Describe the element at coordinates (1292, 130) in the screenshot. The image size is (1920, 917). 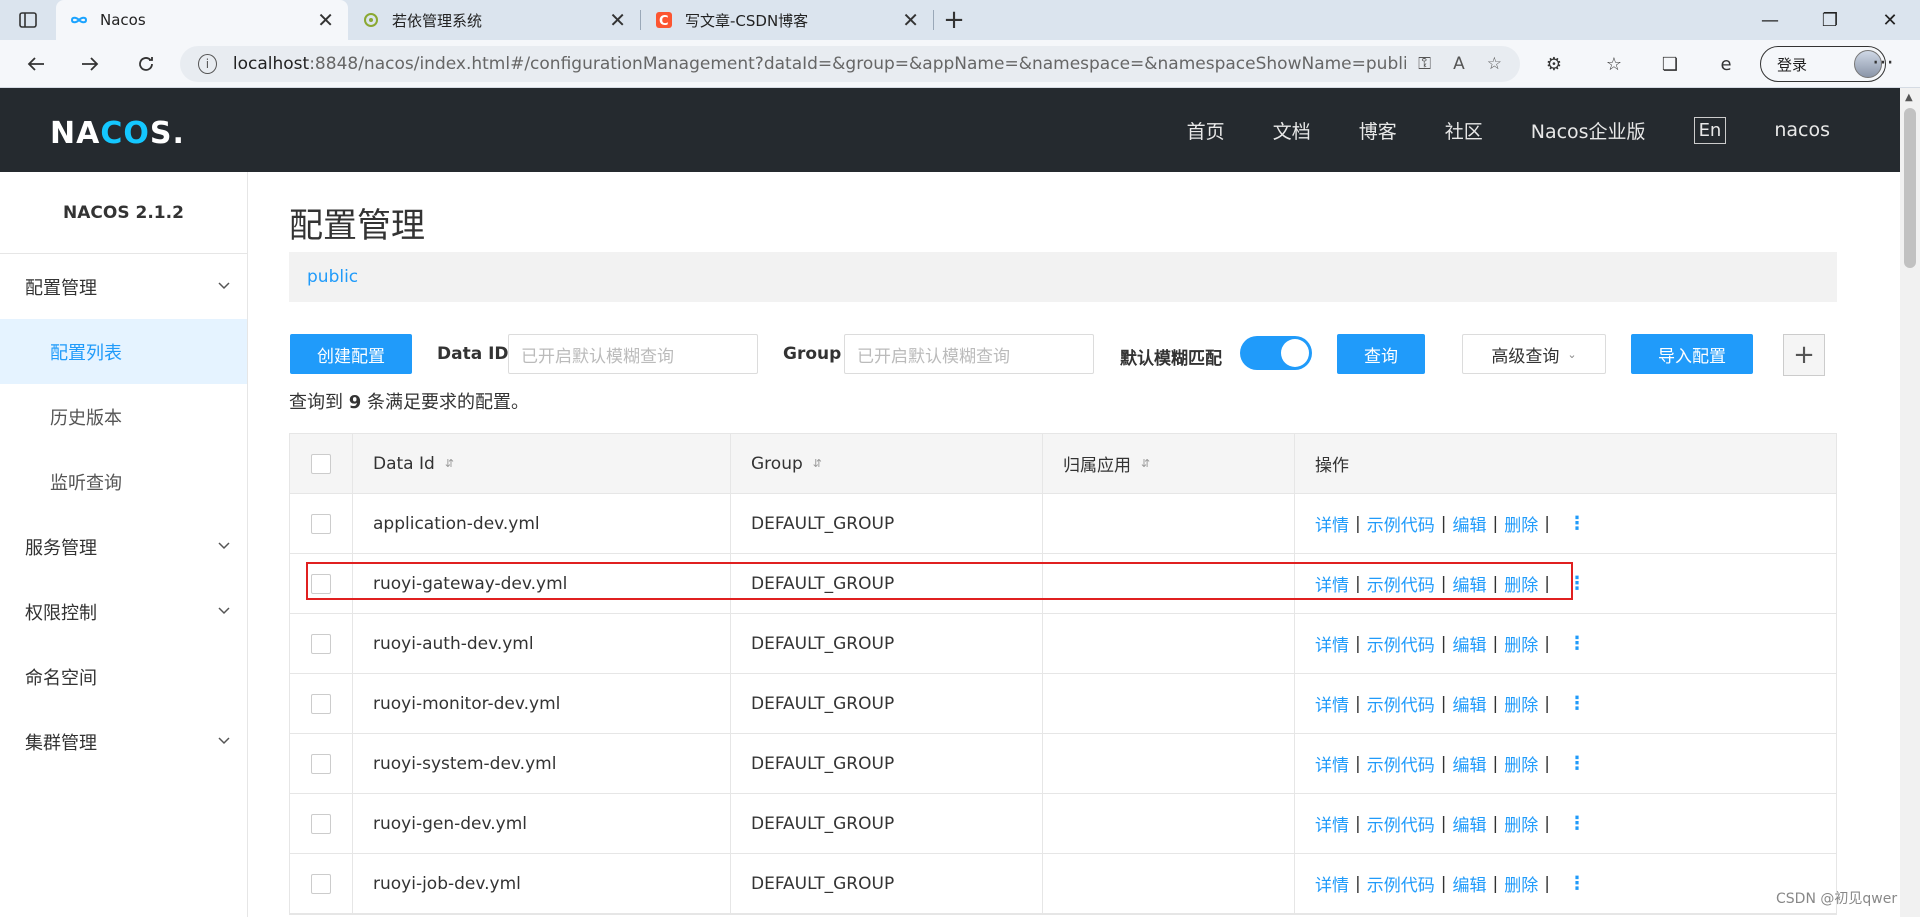
I see `nav-docs: 文档` at that location.